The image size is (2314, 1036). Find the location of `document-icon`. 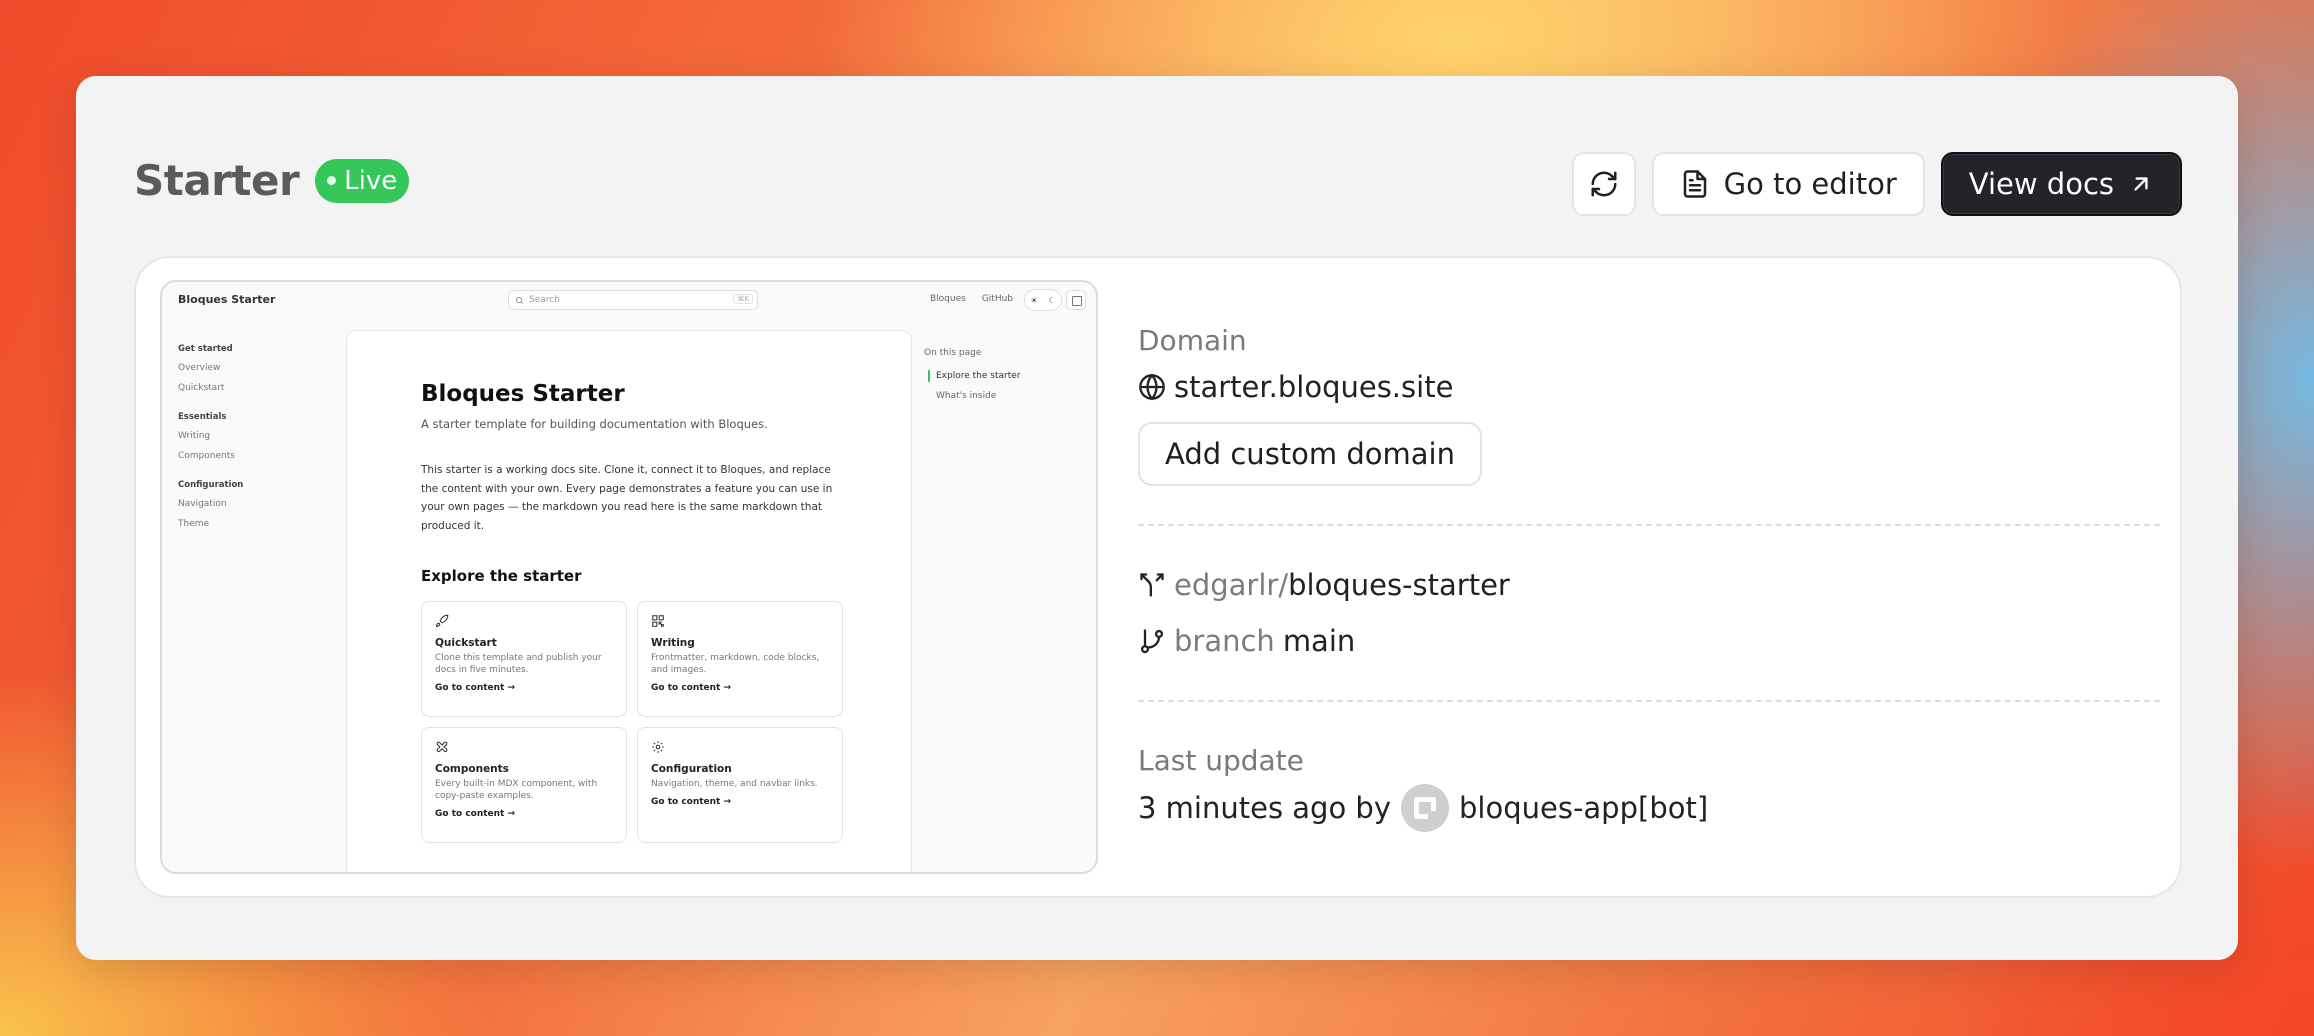

document-icon is located at coordinates (1694, 184).